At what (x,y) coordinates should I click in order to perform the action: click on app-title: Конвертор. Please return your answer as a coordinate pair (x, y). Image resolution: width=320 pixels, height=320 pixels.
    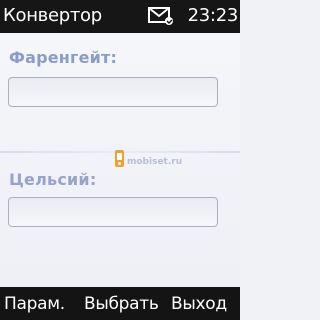
    Looking at the image, I should click on (52, 15).